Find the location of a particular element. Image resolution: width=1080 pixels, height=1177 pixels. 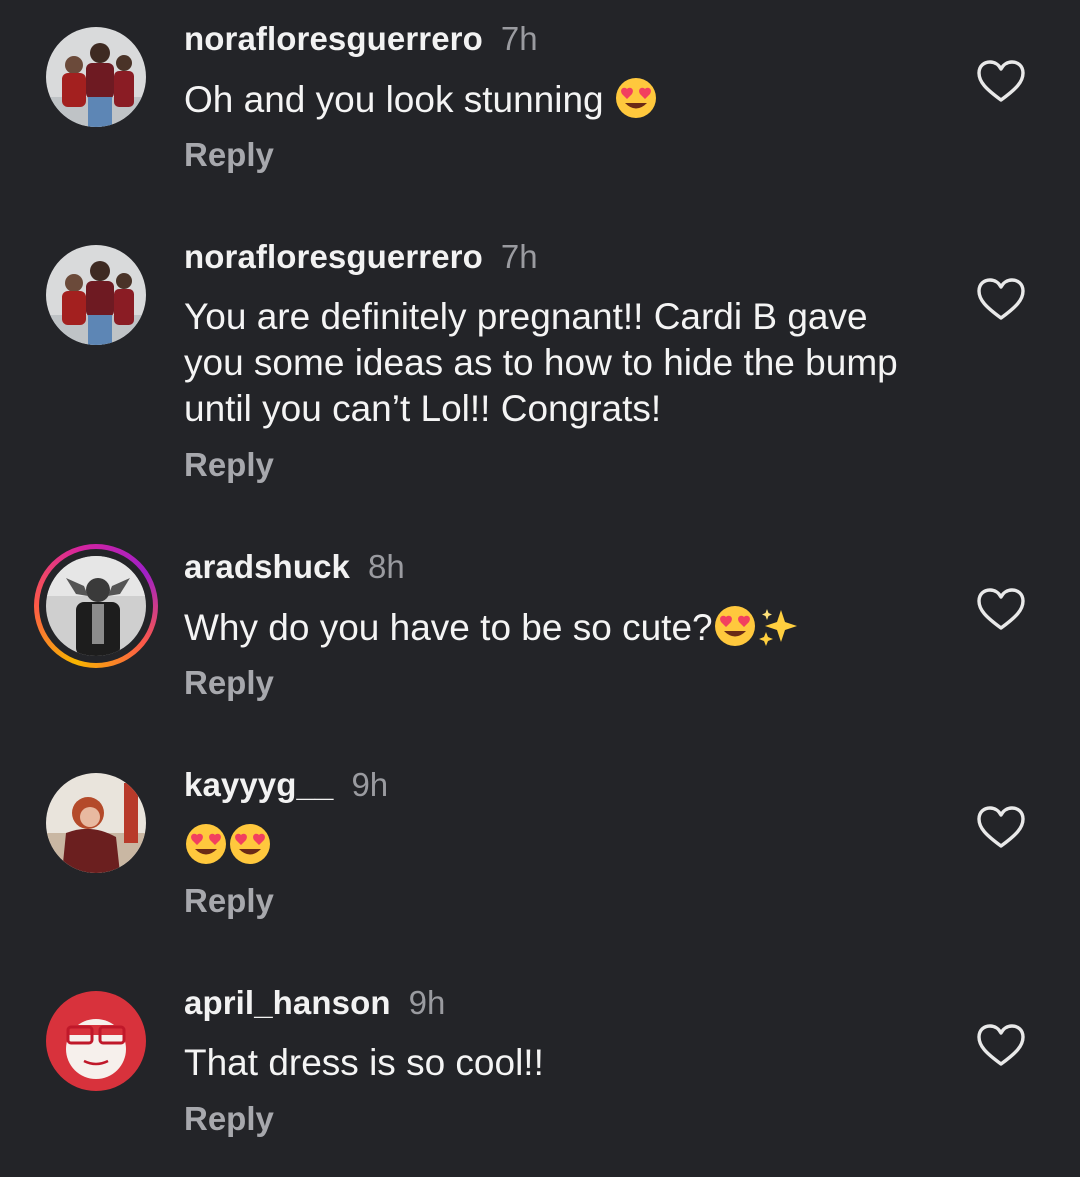

comment-text: That dress is so cool!! is located at coordinates (364, 1062).